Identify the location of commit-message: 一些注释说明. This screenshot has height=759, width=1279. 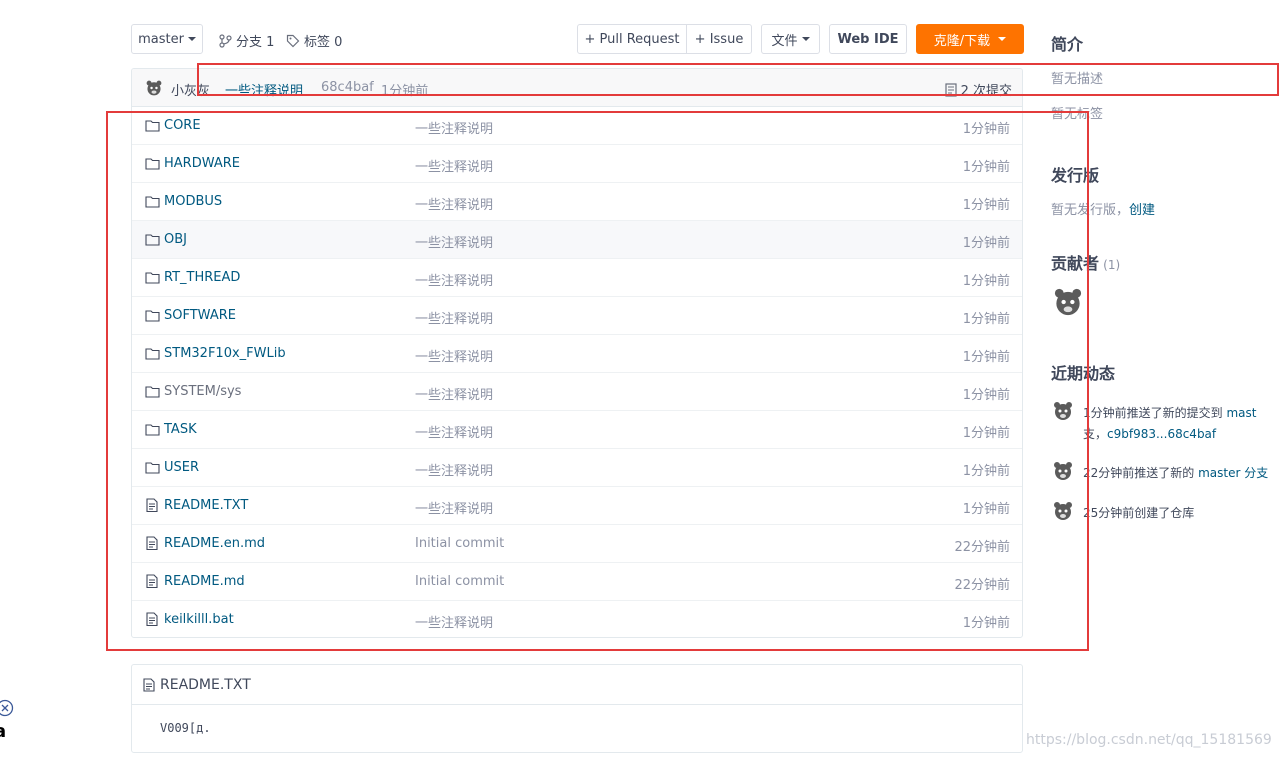
(264, 89).